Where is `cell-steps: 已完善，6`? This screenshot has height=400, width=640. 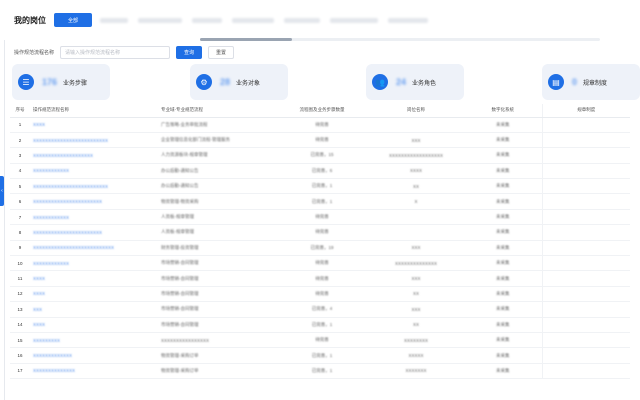 cell-steps: 已完善，6 is located at coordinates (322, 171).